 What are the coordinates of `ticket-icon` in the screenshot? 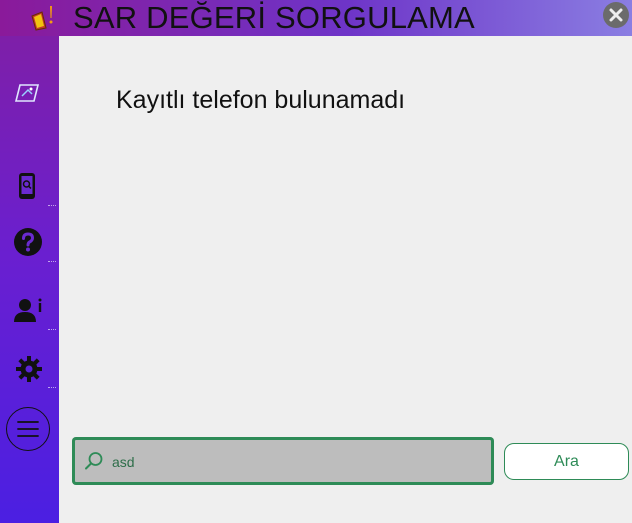 It's located at (27, 93).